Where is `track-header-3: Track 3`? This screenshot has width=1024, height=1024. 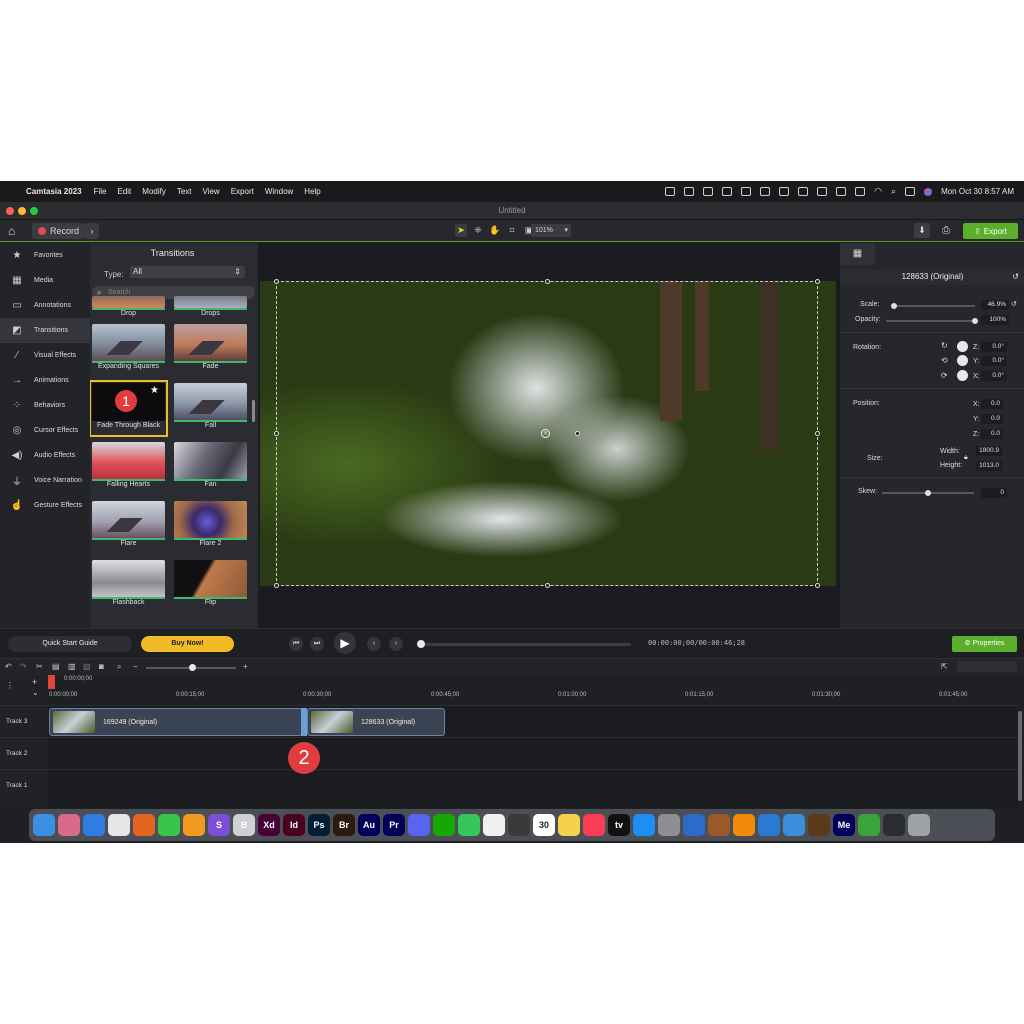 track-header-3: Track 3 is located at coordinates (24, 721).